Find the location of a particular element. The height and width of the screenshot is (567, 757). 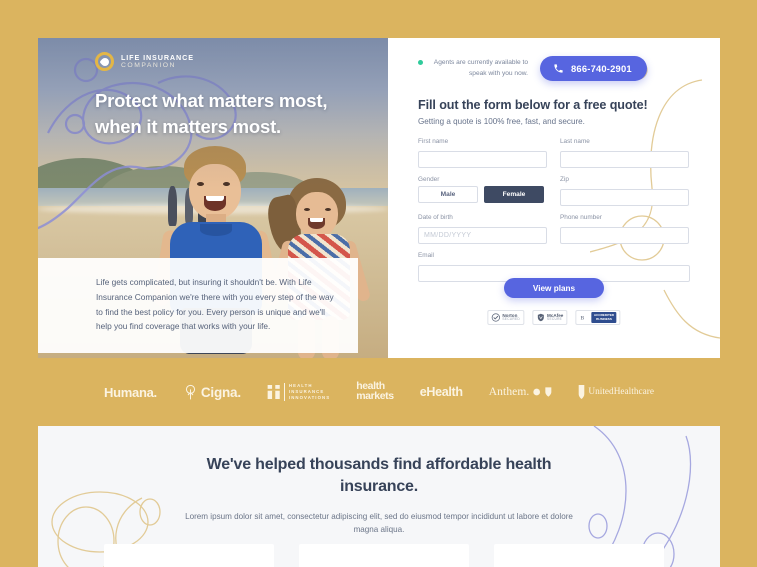

gender-toggle-group: Male Female is located at coordinates (482, 194).